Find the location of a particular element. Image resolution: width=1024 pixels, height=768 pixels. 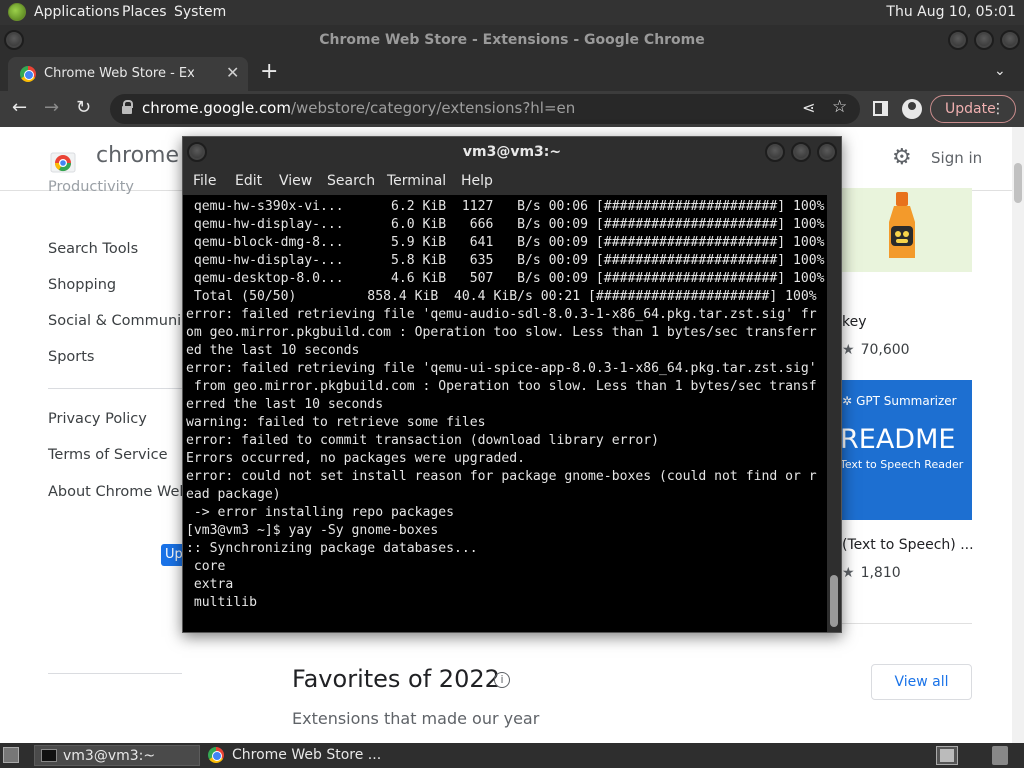

profile-avatar-icon is located at coordinates (912, 109).